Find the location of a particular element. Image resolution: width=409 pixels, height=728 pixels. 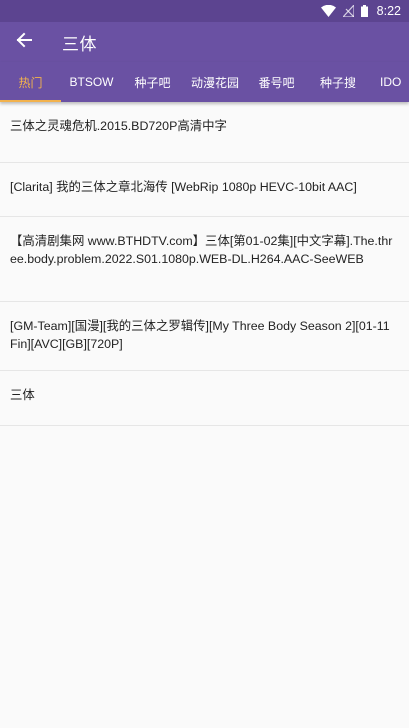

no-signal-icon is located at coordinates (348, 11).